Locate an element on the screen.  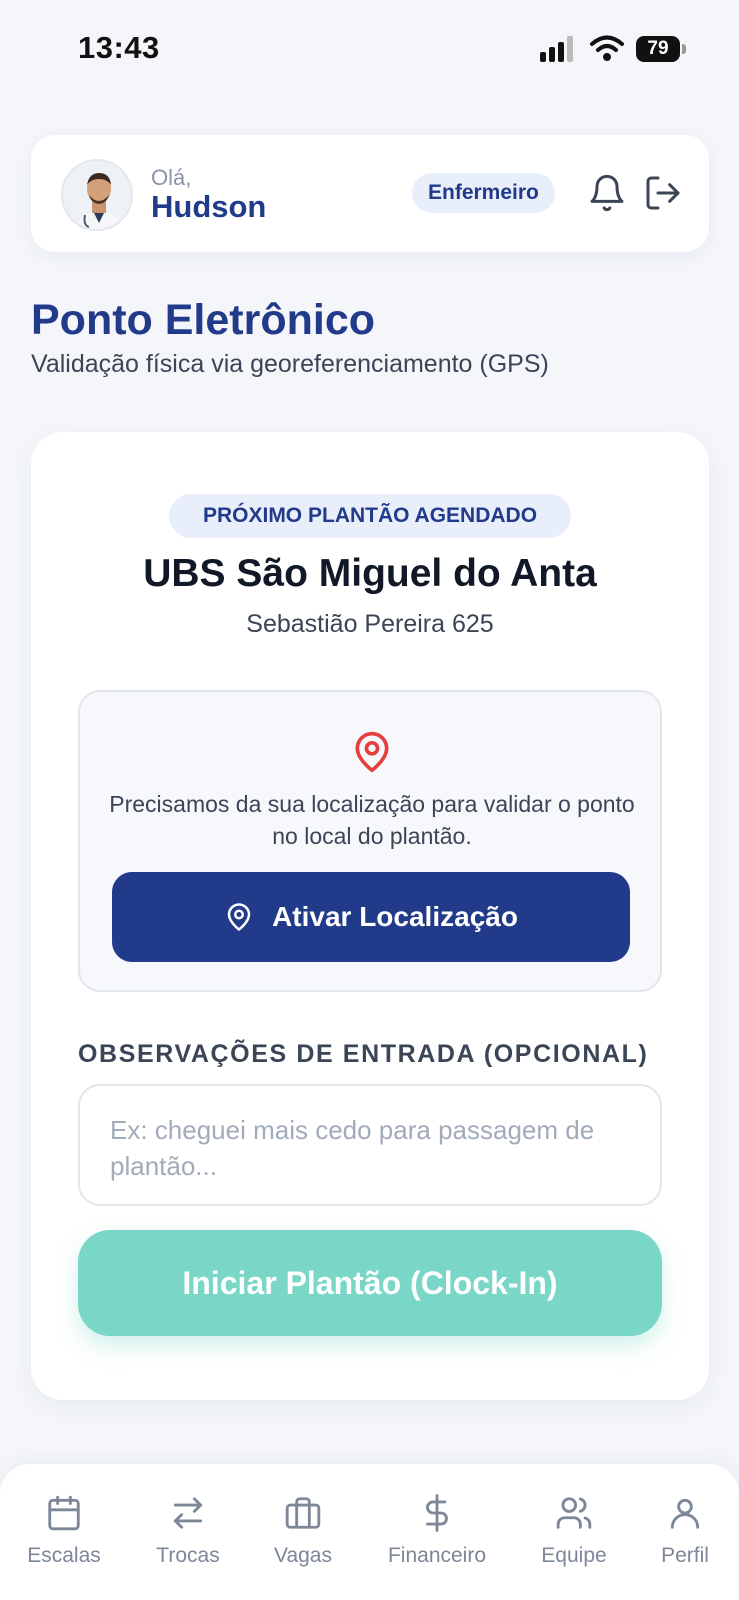
nav-label-trocas: Trocas is located at coordinates (188, 1555).